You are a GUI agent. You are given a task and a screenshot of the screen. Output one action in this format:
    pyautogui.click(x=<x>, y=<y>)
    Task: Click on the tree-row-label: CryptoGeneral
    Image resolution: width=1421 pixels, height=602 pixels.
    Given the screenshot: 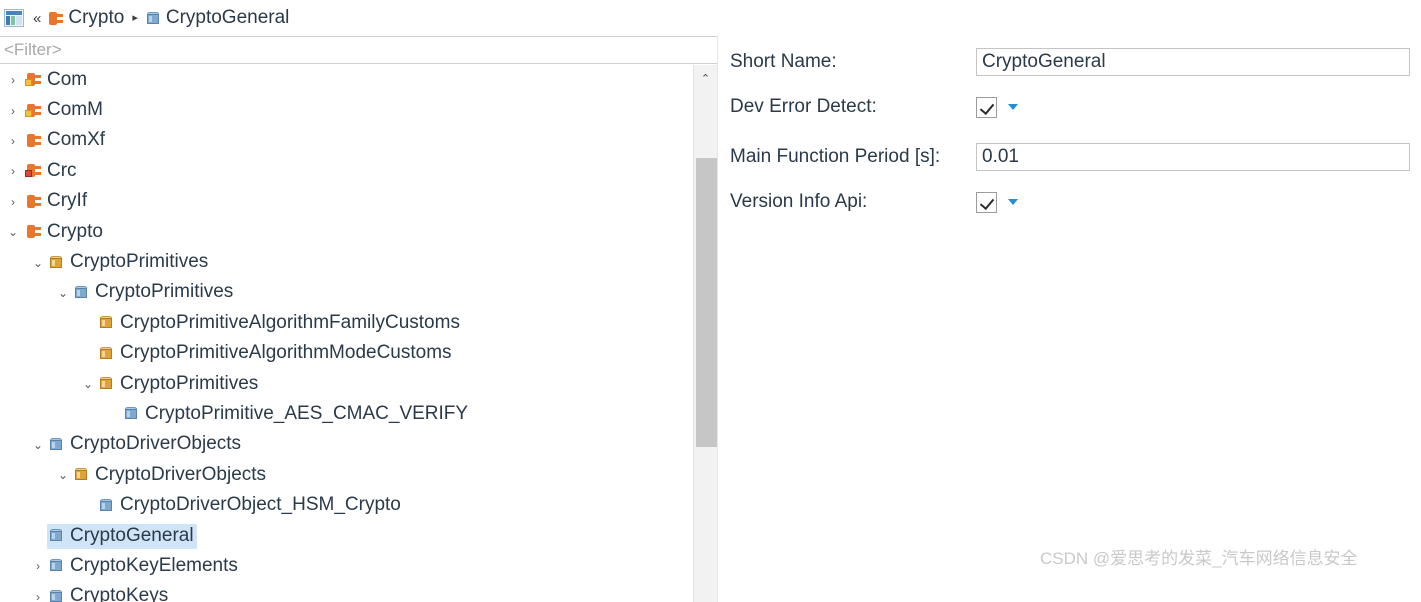 What is the action you would take?
    pyautogui.click(x=132, y=535)
    